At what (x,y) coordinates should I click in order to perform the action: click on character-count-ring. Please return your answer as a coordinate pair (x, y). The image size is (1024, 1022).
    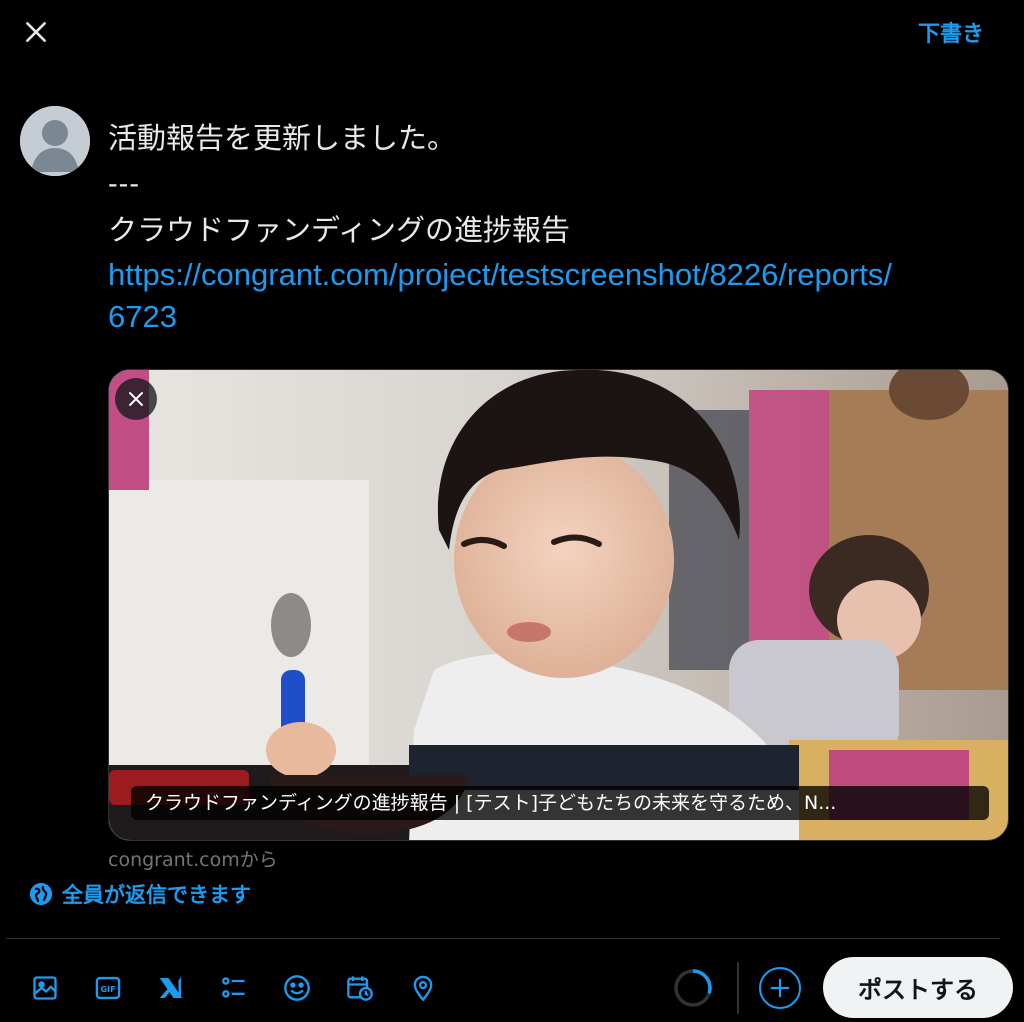
    Looking at the image, I should click on (693, 988).